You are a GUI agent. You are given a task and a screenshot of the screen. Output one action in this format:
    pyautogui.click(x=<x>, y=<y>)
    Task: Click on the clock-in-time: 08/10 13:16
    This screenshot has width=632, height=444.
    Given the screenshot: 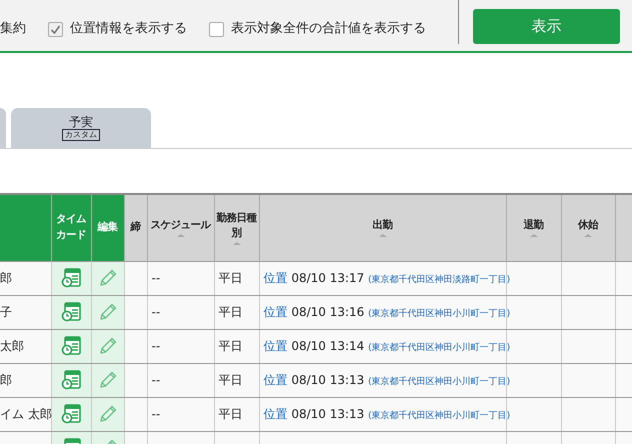 What is the action you would take?
    pyautogui.click(x=327, y=311)
    